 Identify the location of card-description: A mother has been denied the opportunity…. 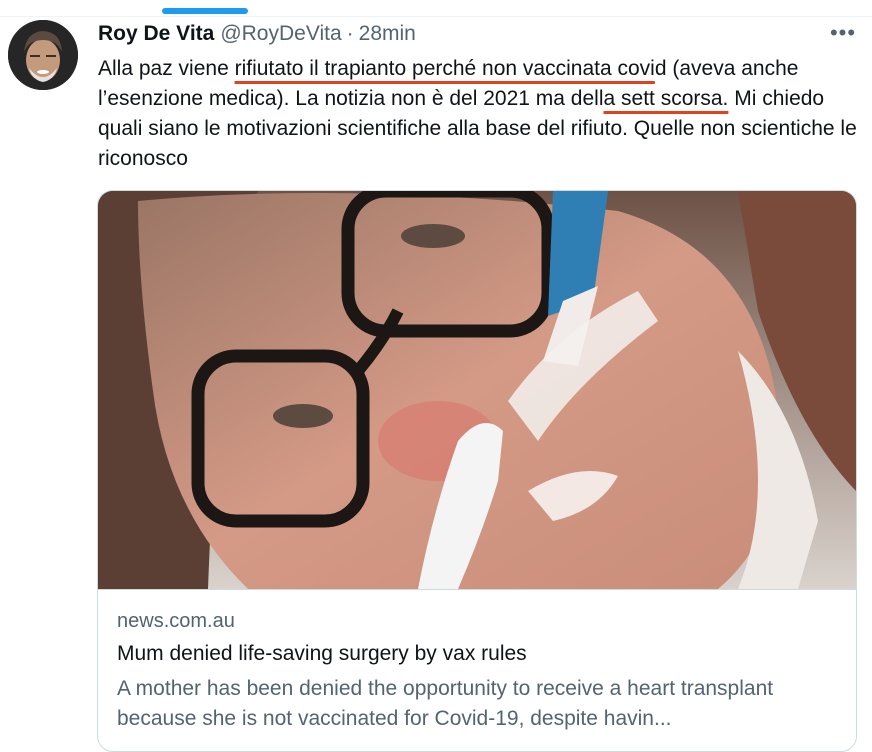
(445, 703).